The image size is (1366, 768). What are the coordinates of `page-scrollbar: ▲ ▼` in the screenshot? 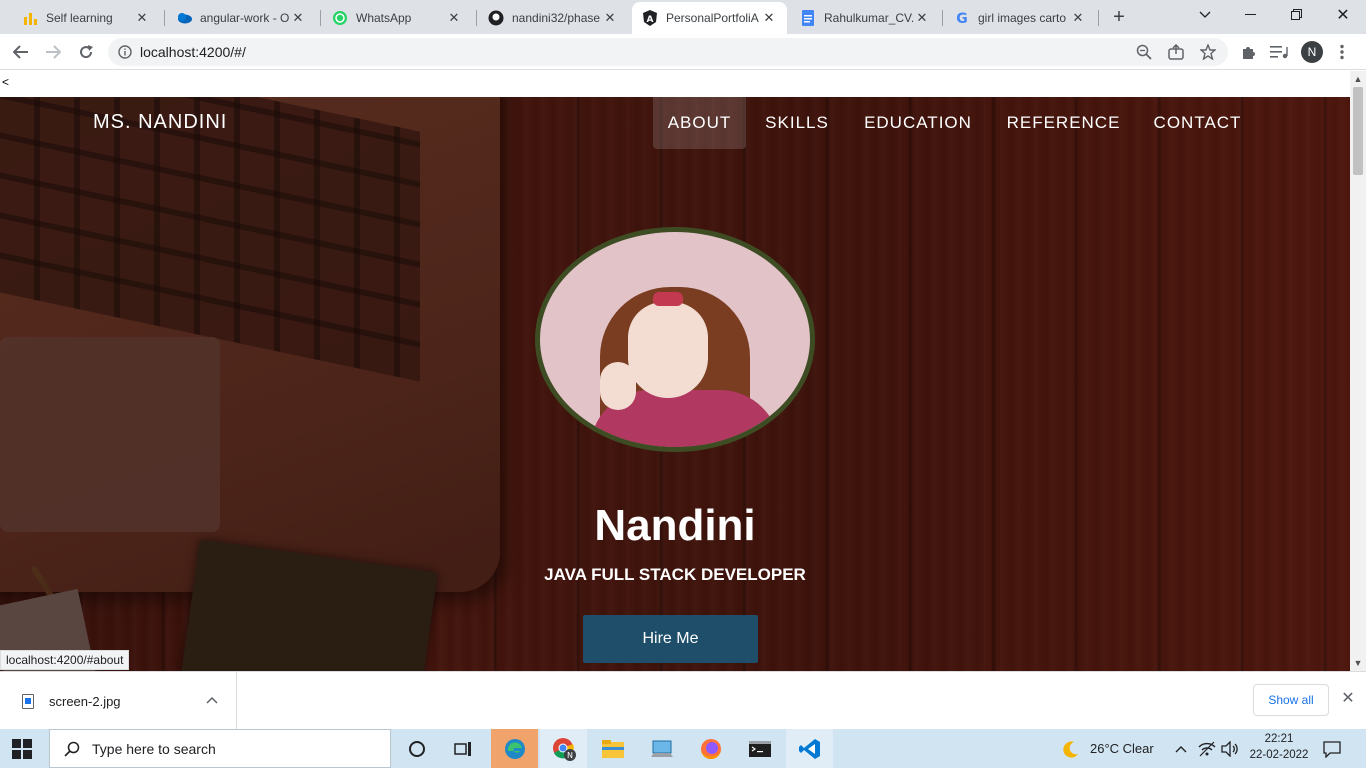 It's located at (1358, 371).